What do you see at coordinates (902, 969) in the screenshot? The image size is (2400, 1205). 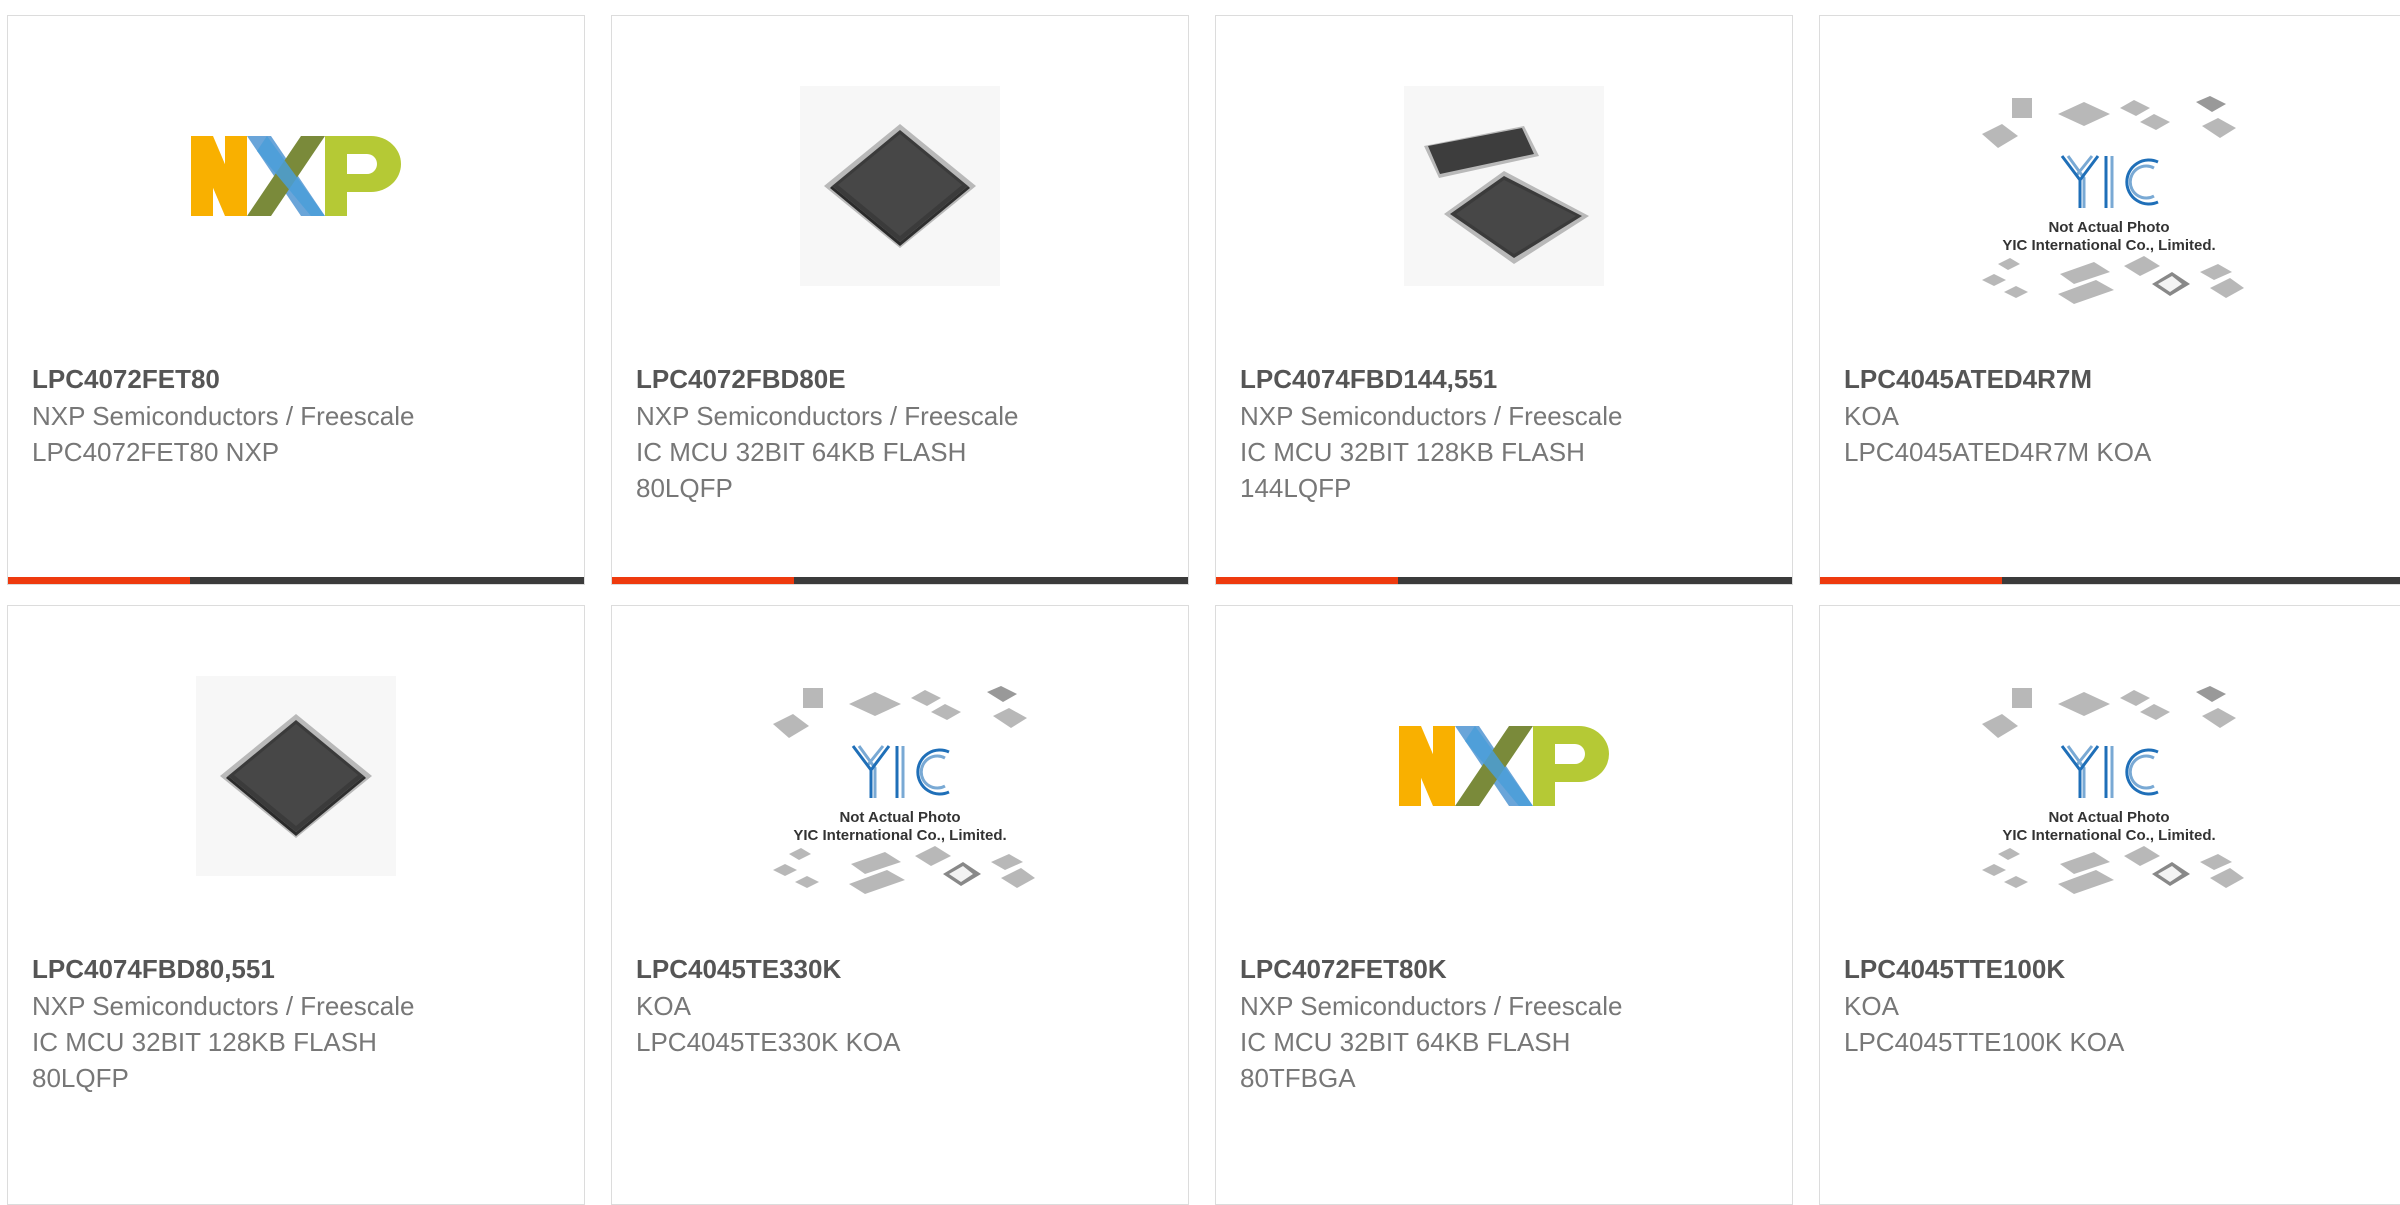 I see `product-part-number: LPC4045TE330K` at bounding box center [902, 969].